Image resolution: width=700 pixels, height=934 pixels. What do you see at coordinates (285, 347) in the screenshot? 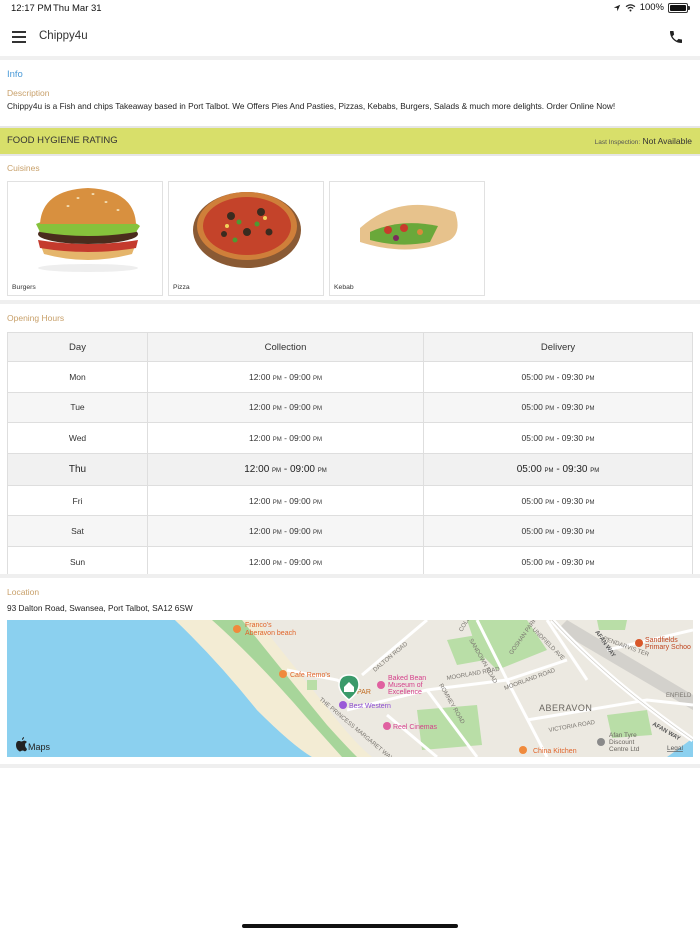
I see `header-collection: Collection` at bounding box center [285, 347].